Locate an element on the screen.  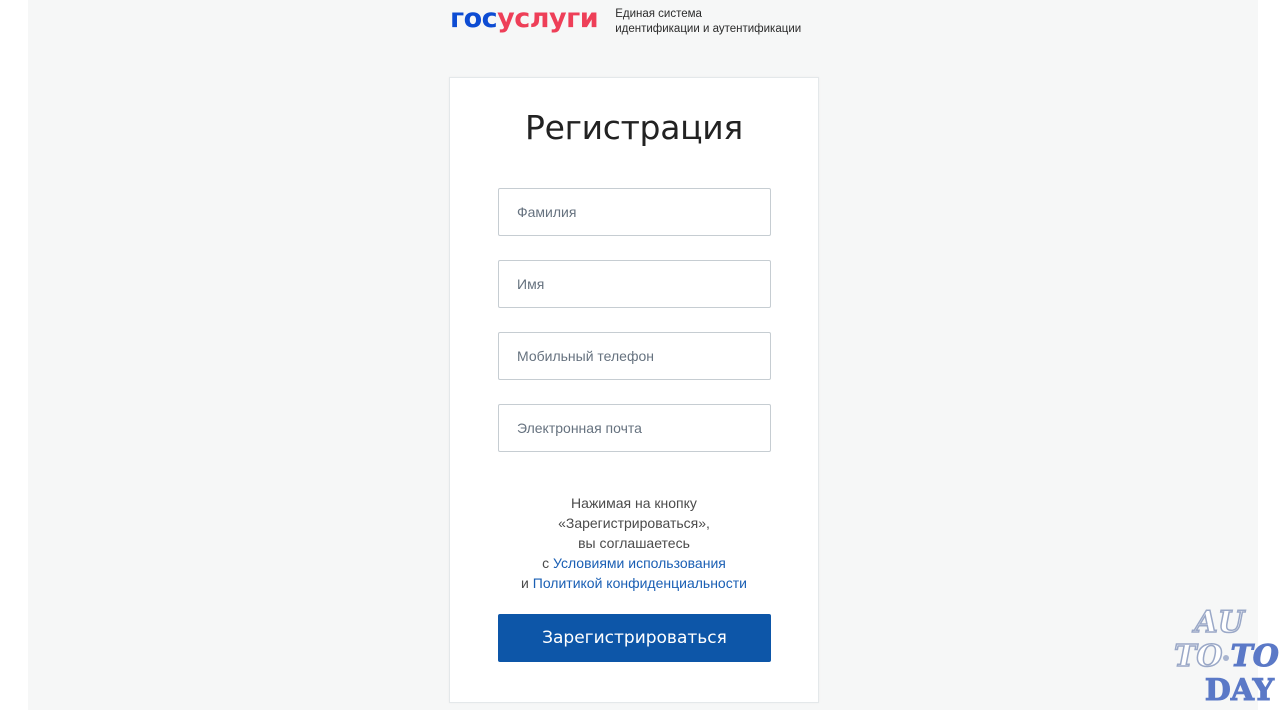
watermark-line-1: AU is located at coordinates (1219, 623).